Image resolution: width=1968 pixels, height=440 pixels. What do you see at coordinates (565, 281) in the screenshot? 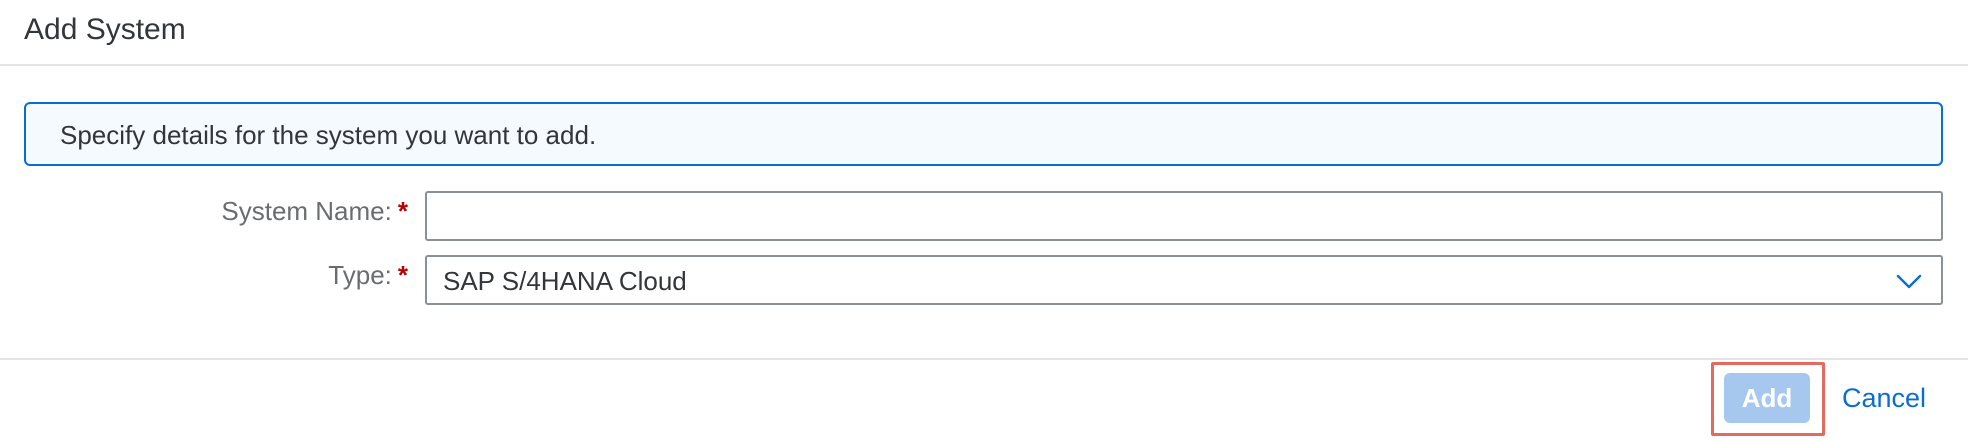
I see `type-select-value: SAP S/4HANA Cloud` at bounding box center [565, 281].